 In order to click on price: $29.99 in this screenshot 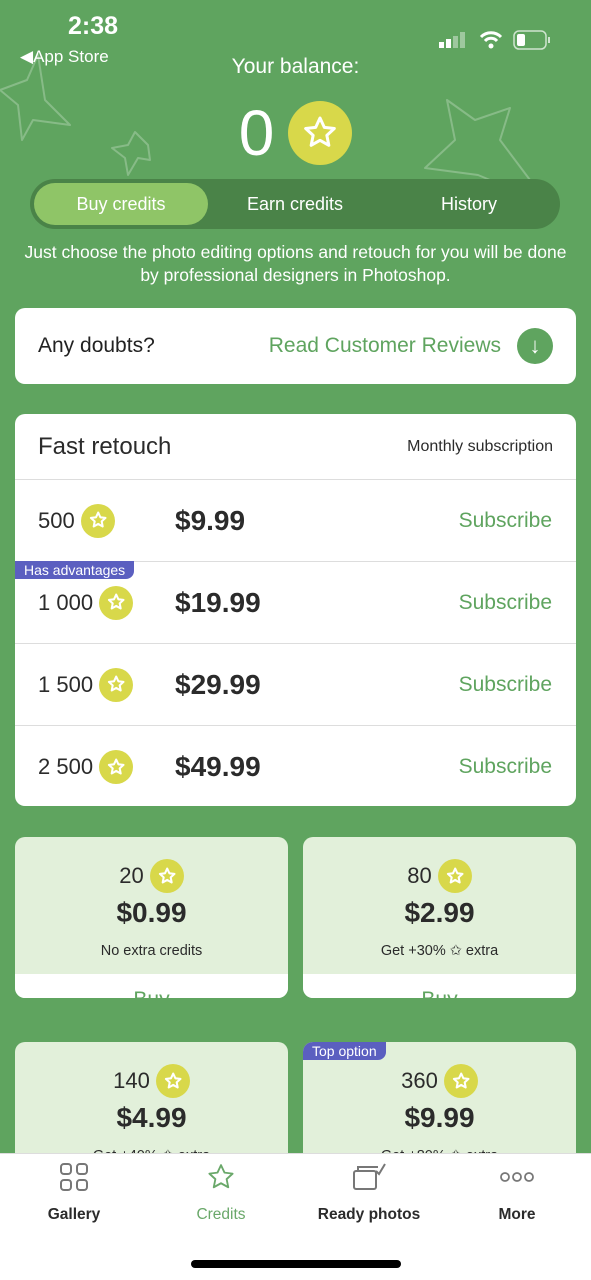, I will do `click(218, 684)`.